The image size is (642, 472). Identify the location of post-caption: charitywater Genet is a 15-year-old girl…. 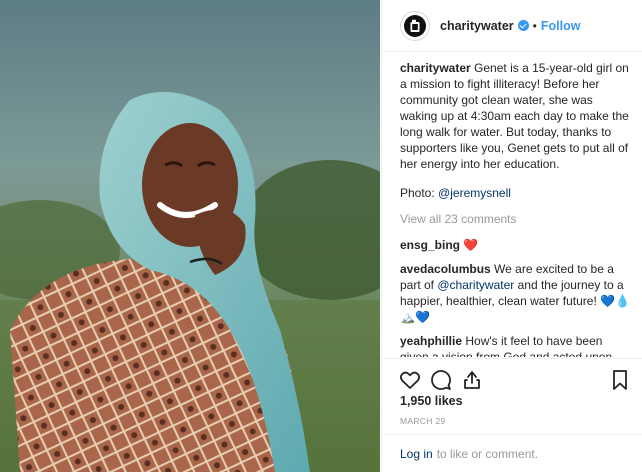
(516, 116).